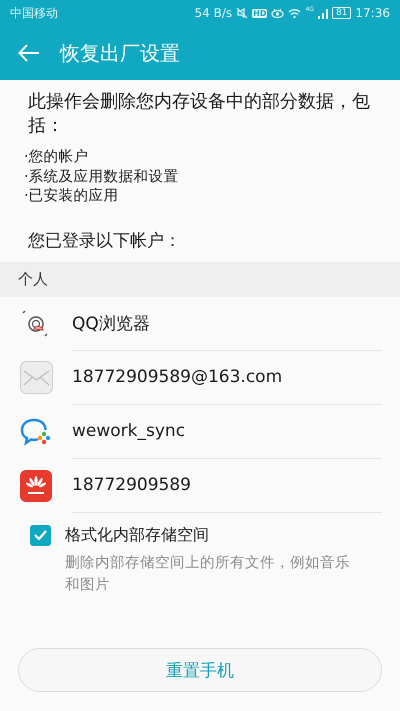 The width and height of the screenshot is (400, 711). Describe the element at coordinates (200, 279) in the screenshot. I see `section-header: 个人` at that location.